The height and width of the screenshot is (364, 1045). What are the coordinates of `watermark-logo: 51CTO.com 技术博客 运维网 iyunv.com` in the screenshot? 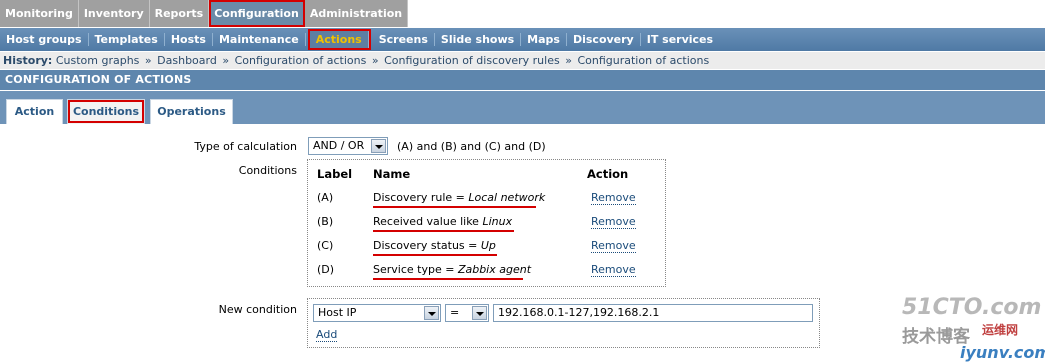 It's located at (972, 328).